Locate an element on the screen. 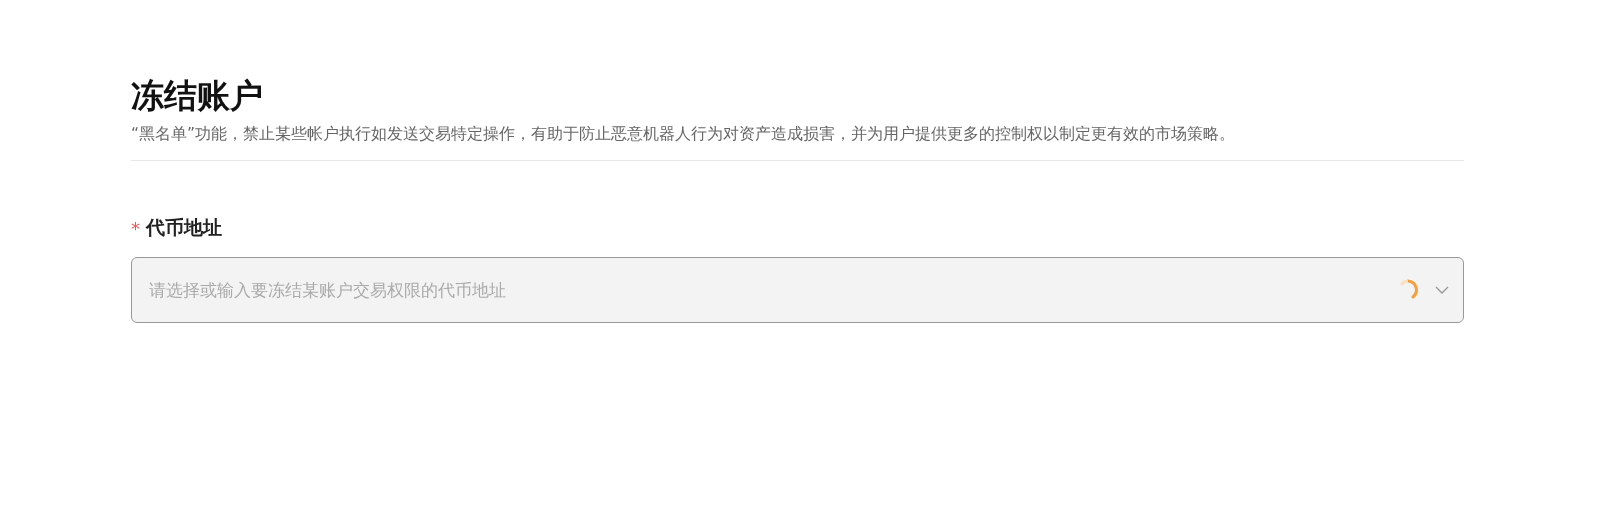  required-mark: * is located at coordinates (135, 228).